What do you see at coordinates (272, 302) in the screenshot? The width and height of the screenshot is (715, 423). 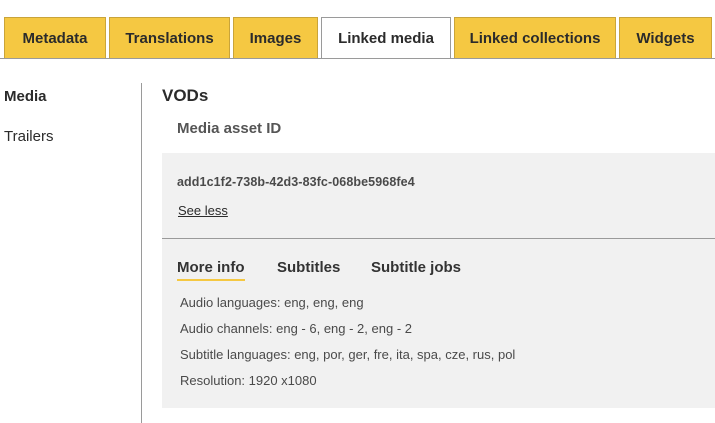 I see `audio-languages-text: Audio languages: eng, eng, eng` at bounding box center [272, 302].